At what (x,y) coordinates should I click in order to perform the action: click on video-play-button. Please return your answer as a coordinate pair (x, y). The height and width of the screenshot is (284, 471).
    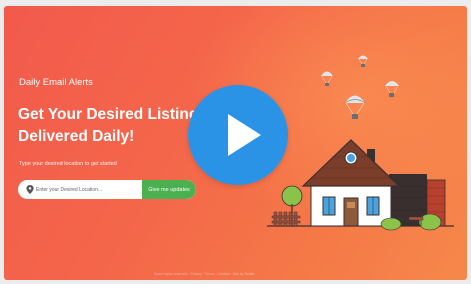
    Looking at the image, I should click on (238, 135).